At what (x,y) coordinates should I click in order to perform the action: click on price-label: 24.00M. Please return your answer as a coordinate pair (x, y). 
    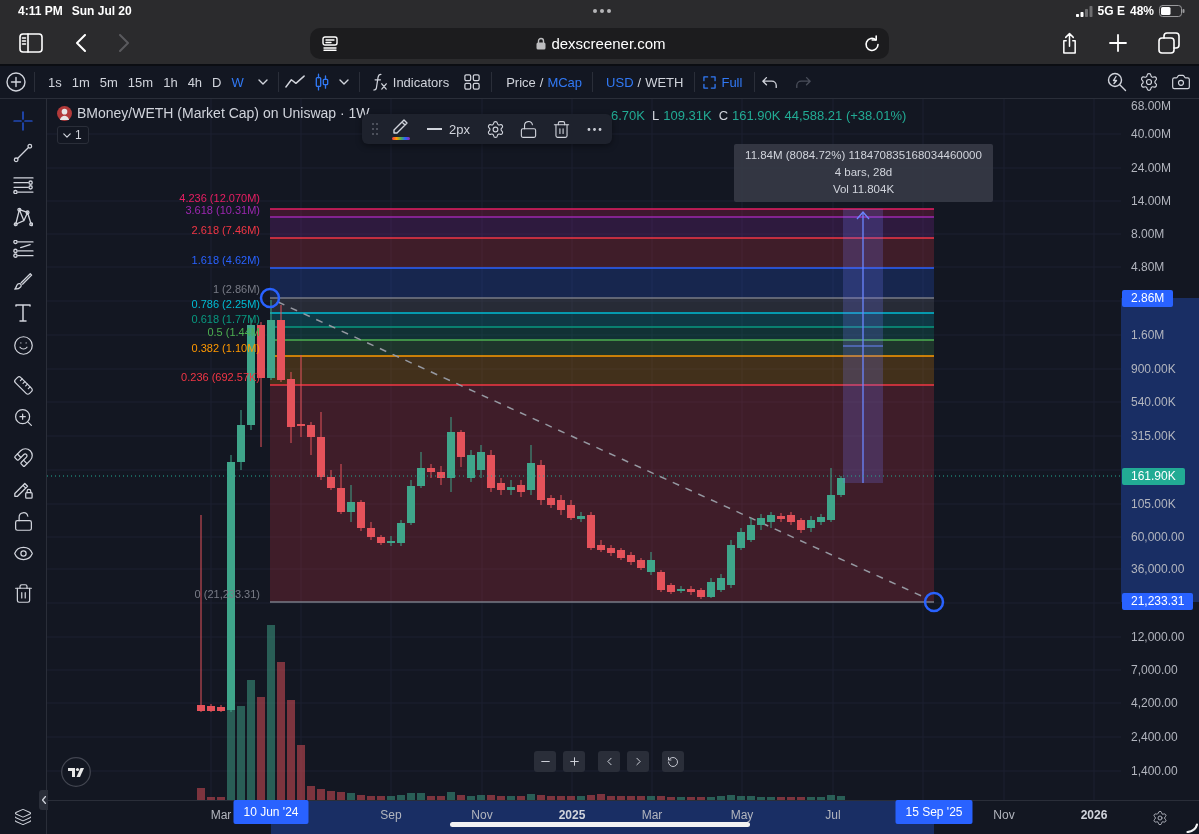
    Looking at the image, I should click on (1151, 168).